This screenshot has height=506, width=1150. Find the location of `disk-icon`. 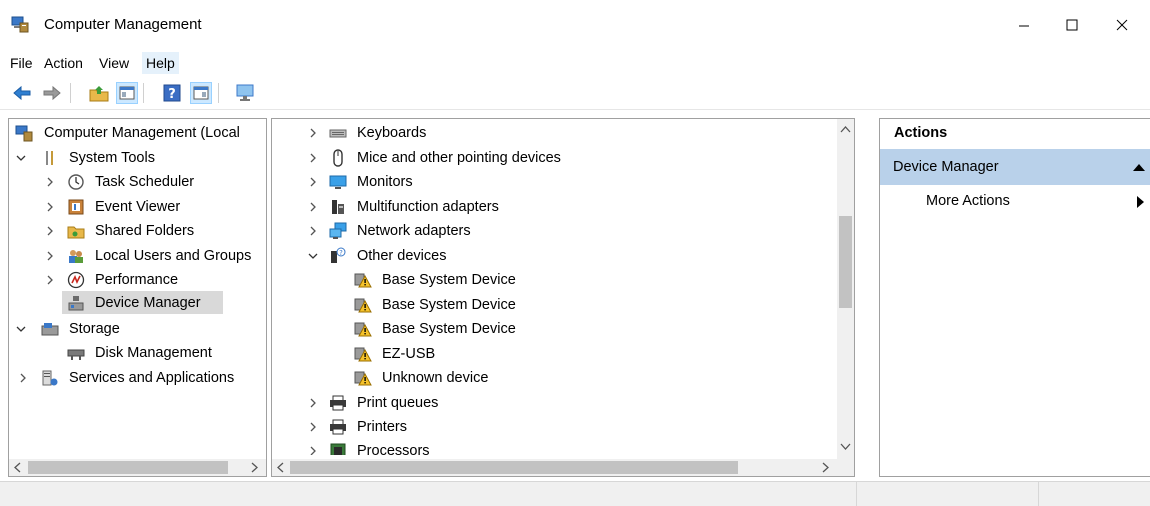

disk-icon is located at coordinates (76, 354).